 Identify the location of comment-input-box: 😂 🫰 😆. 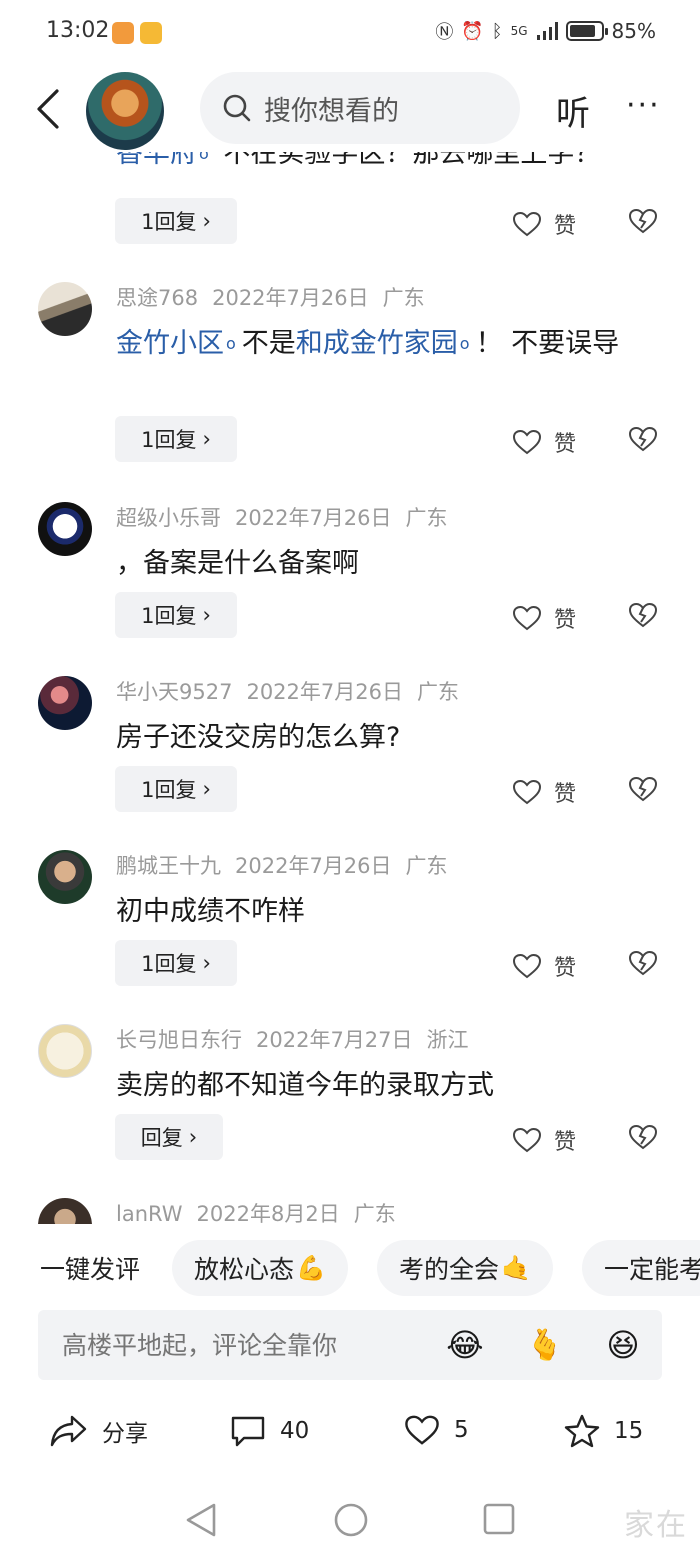
(350, 1345).